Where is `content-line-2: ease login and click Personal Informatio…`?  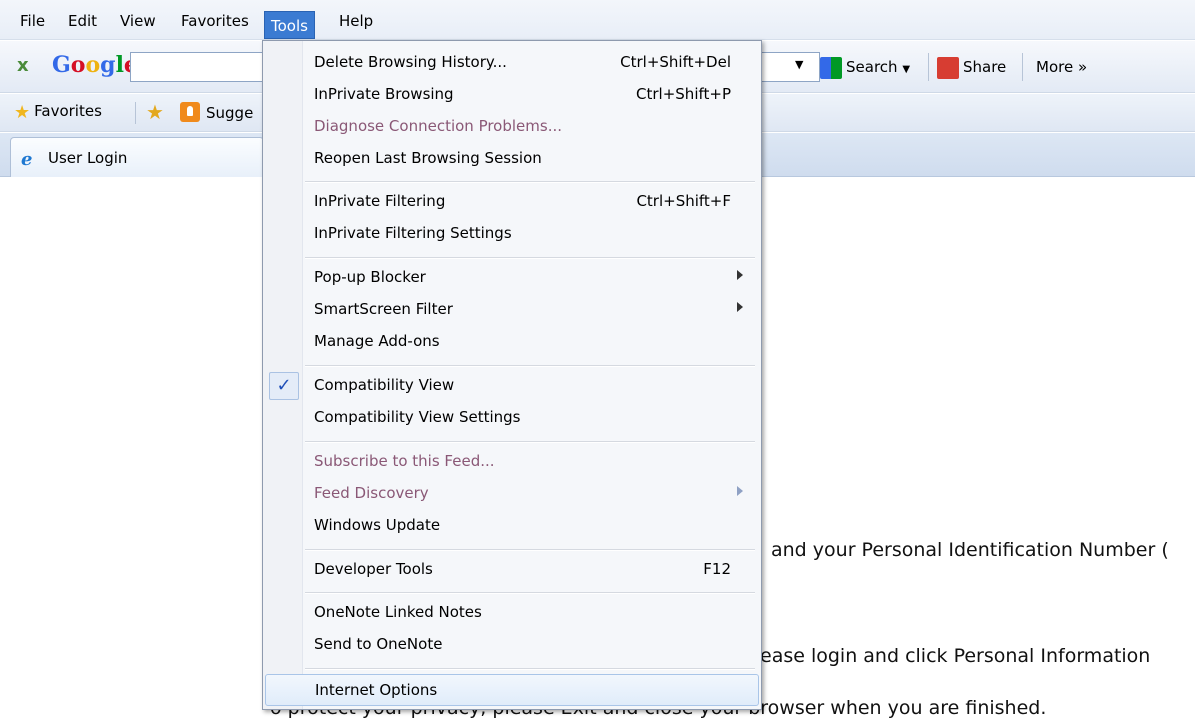
content-line-2: ease login and click Personal Informatio… is located at coordinates (955, 656).